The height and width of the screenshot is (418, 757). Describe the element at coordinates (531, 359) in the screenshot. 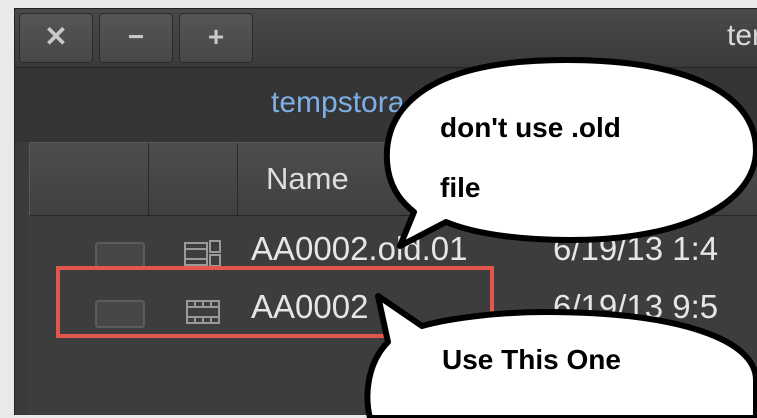

I see `callout-bottom-text: Use This One` at that location.